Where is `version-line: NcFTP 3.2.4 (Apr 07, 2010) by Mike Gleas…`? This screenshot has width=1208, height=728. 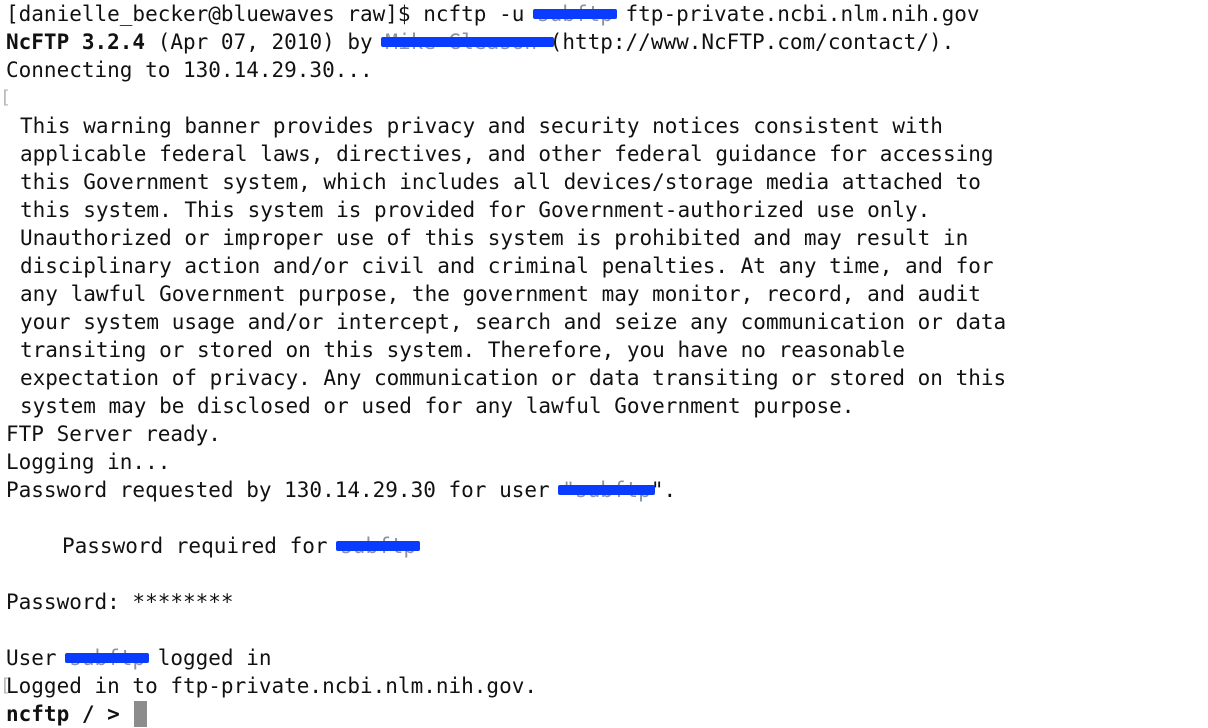
version-line: NcFTP 3.2.4 (Apr 07, 2010) by Mike Gleas… is located at coordinates (607, 42).